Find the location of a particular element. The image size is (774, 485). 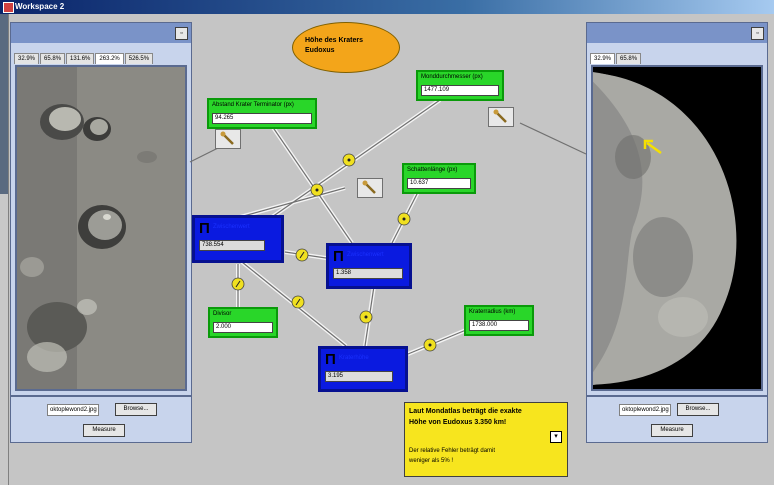

note-line-2: Höhe von Eudoxus 3.350 km! is located at coordinates (458, 422).